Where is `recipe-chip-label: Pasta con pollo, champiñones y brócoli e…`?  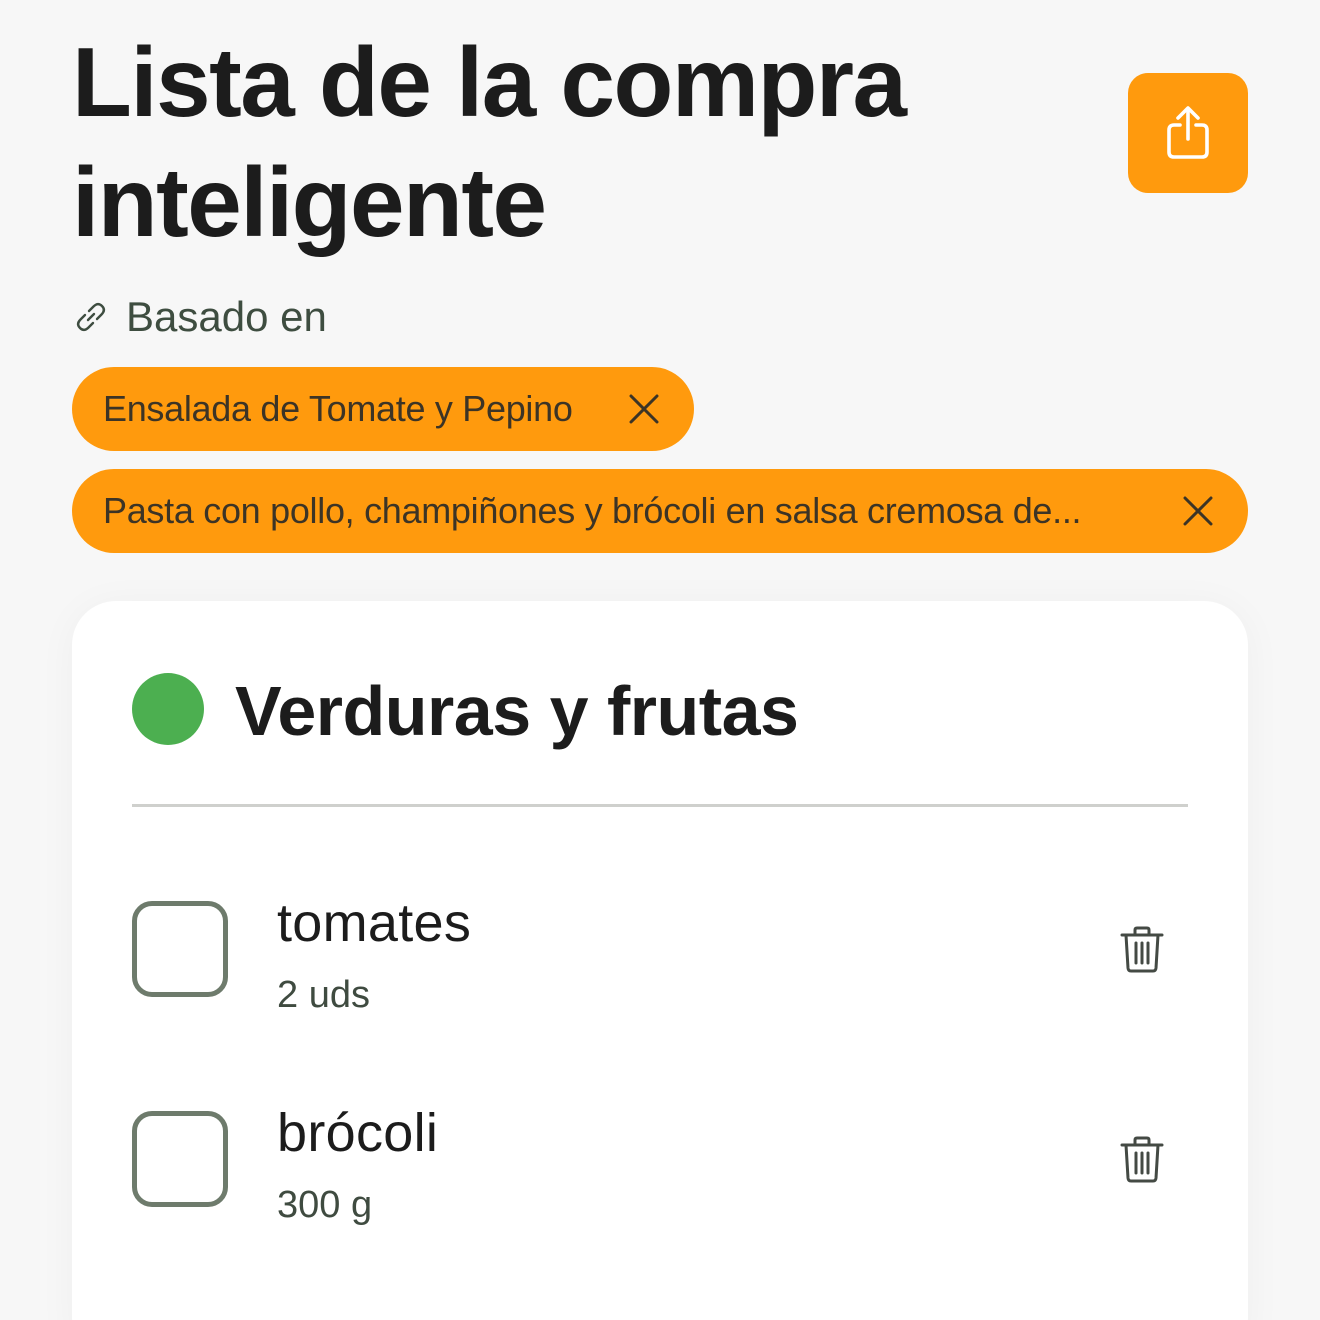
recipe-chip-label: Pasta con pollo, champiñones y brócoli e… is located at coordinates (592, 510).